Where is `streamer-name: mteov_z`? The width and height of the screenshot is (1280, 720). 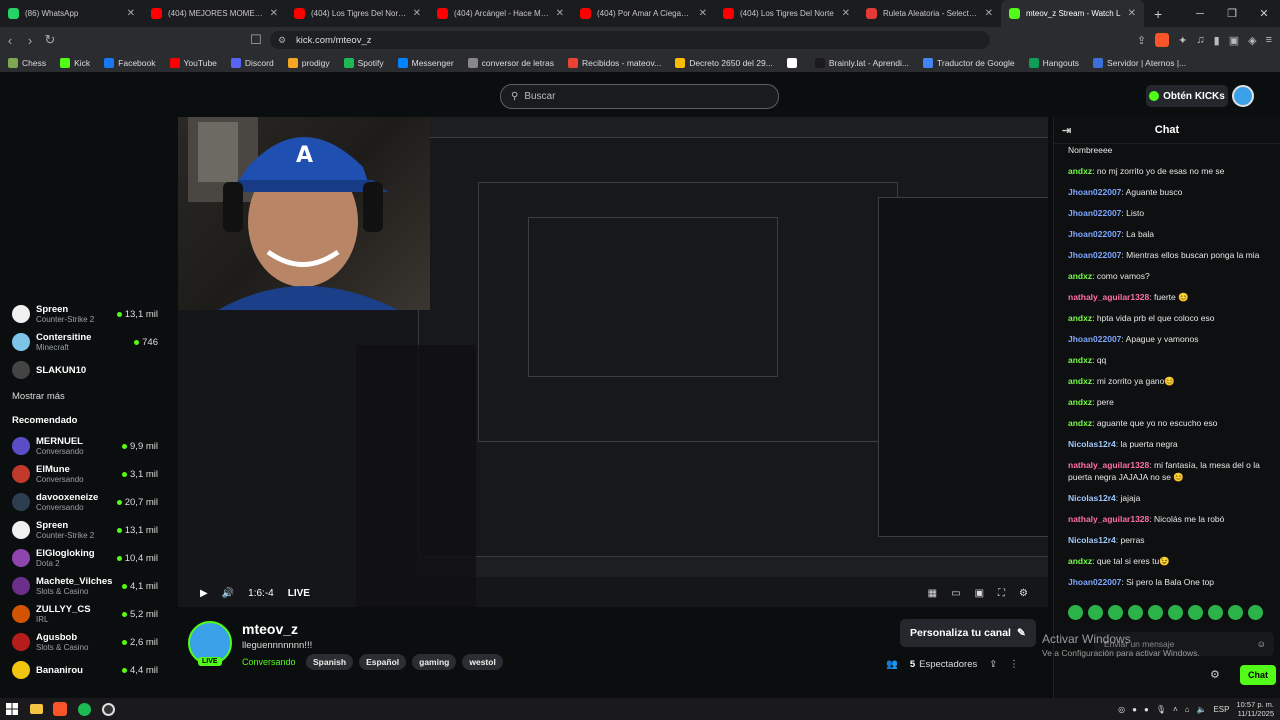
streamer-name: mteov_z is located at coordinates (270, 629).